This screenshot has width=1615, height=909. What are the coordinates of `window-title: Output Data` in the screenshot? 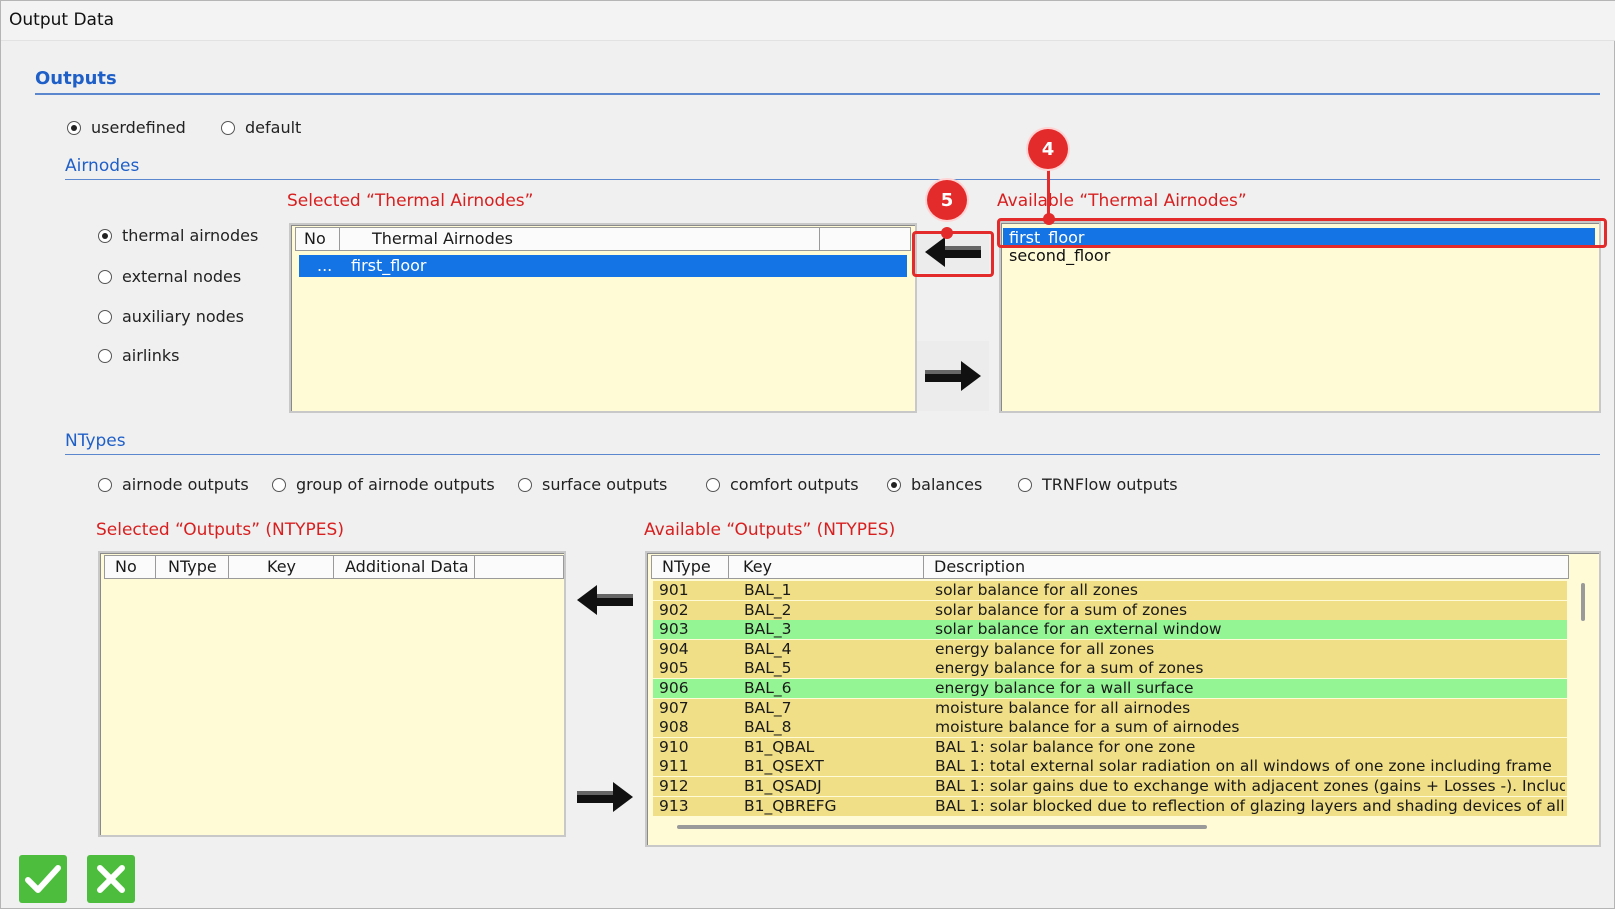 It's located at (62, 20).